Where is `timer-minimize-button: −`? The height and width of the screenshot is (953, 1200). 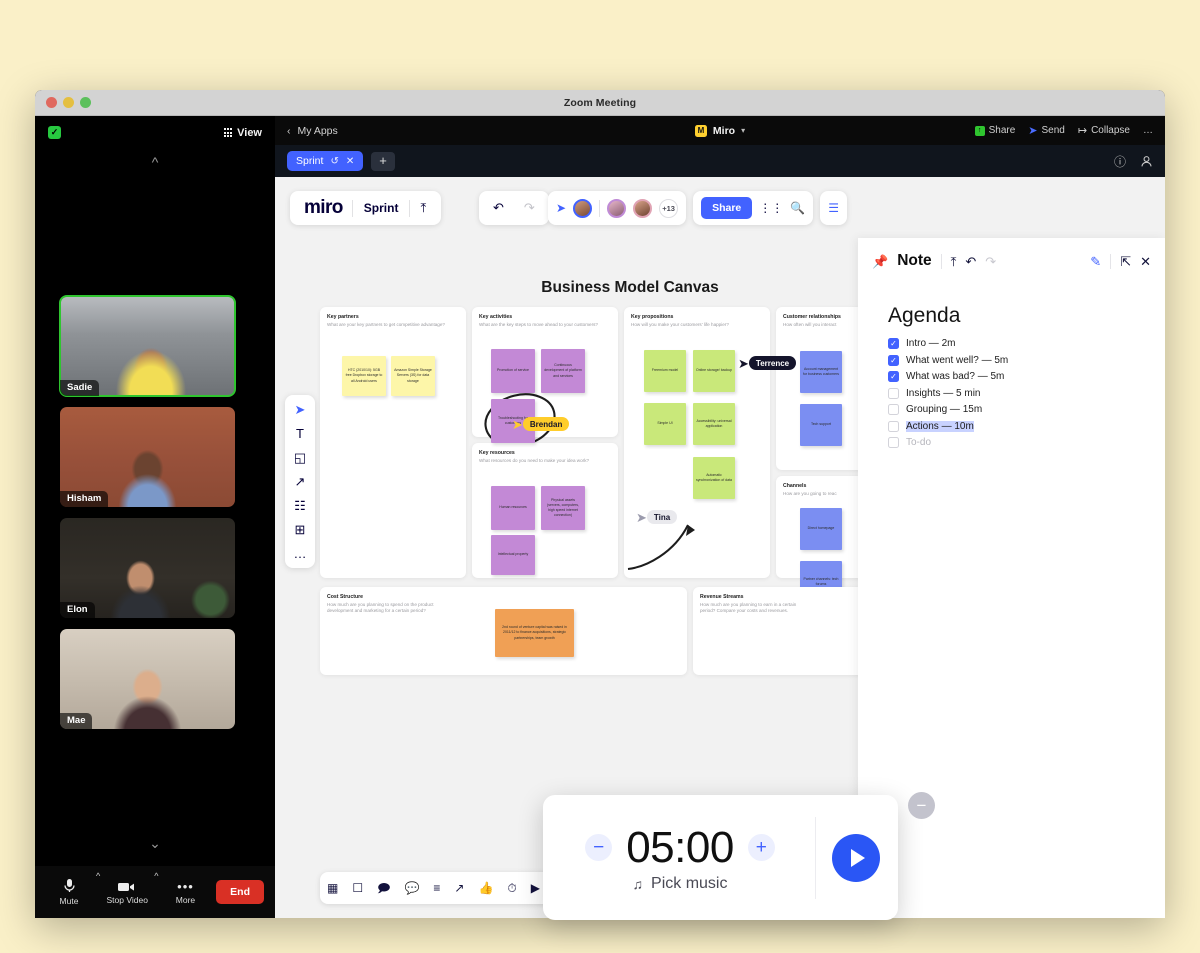
timer-minimize-button: − is located at coordinates (921, 805).